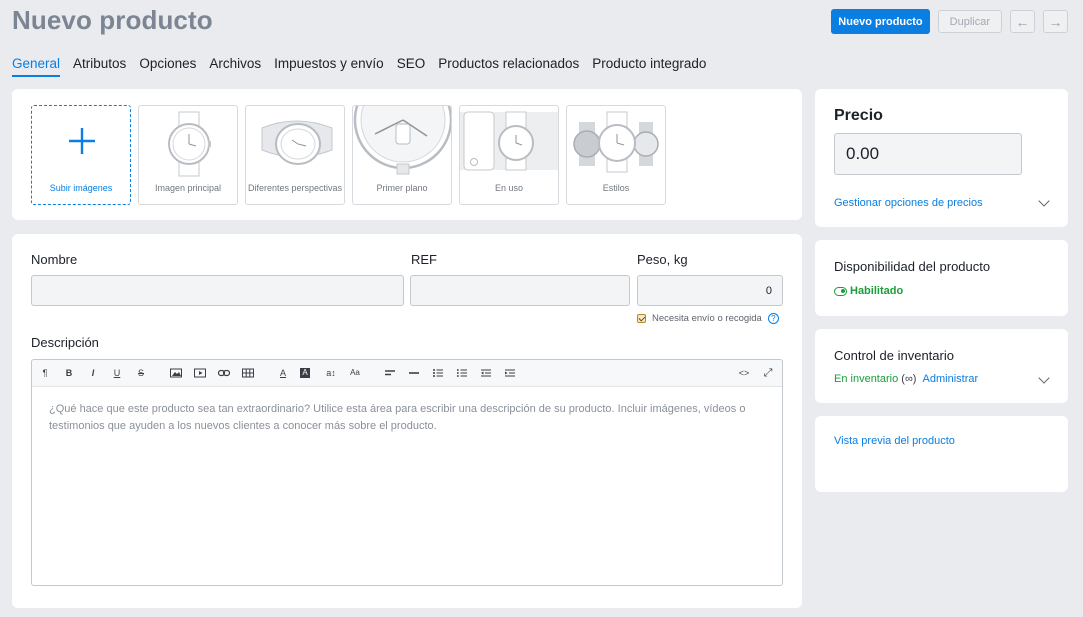 This screenshot has width=1083, height=617. Describe the element at coordinates (305, 373) in the screenshot. I see `background-color-button: A` at that location.